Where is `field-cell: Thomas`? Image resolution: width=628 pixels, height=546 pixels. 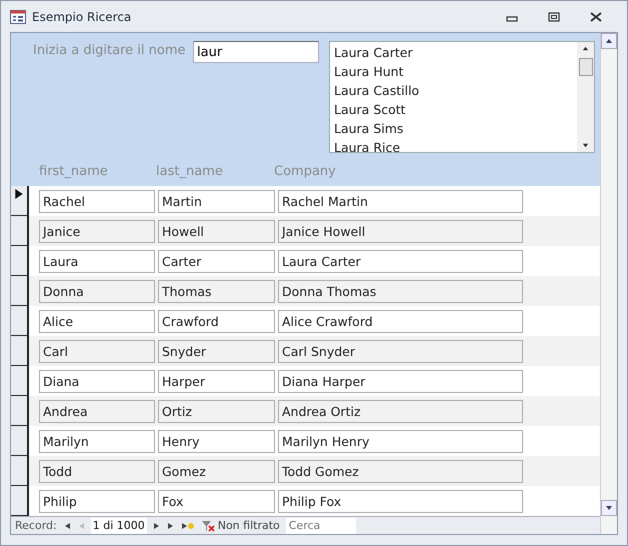
field-cell: Thomas is located at coordinates (216, 291).